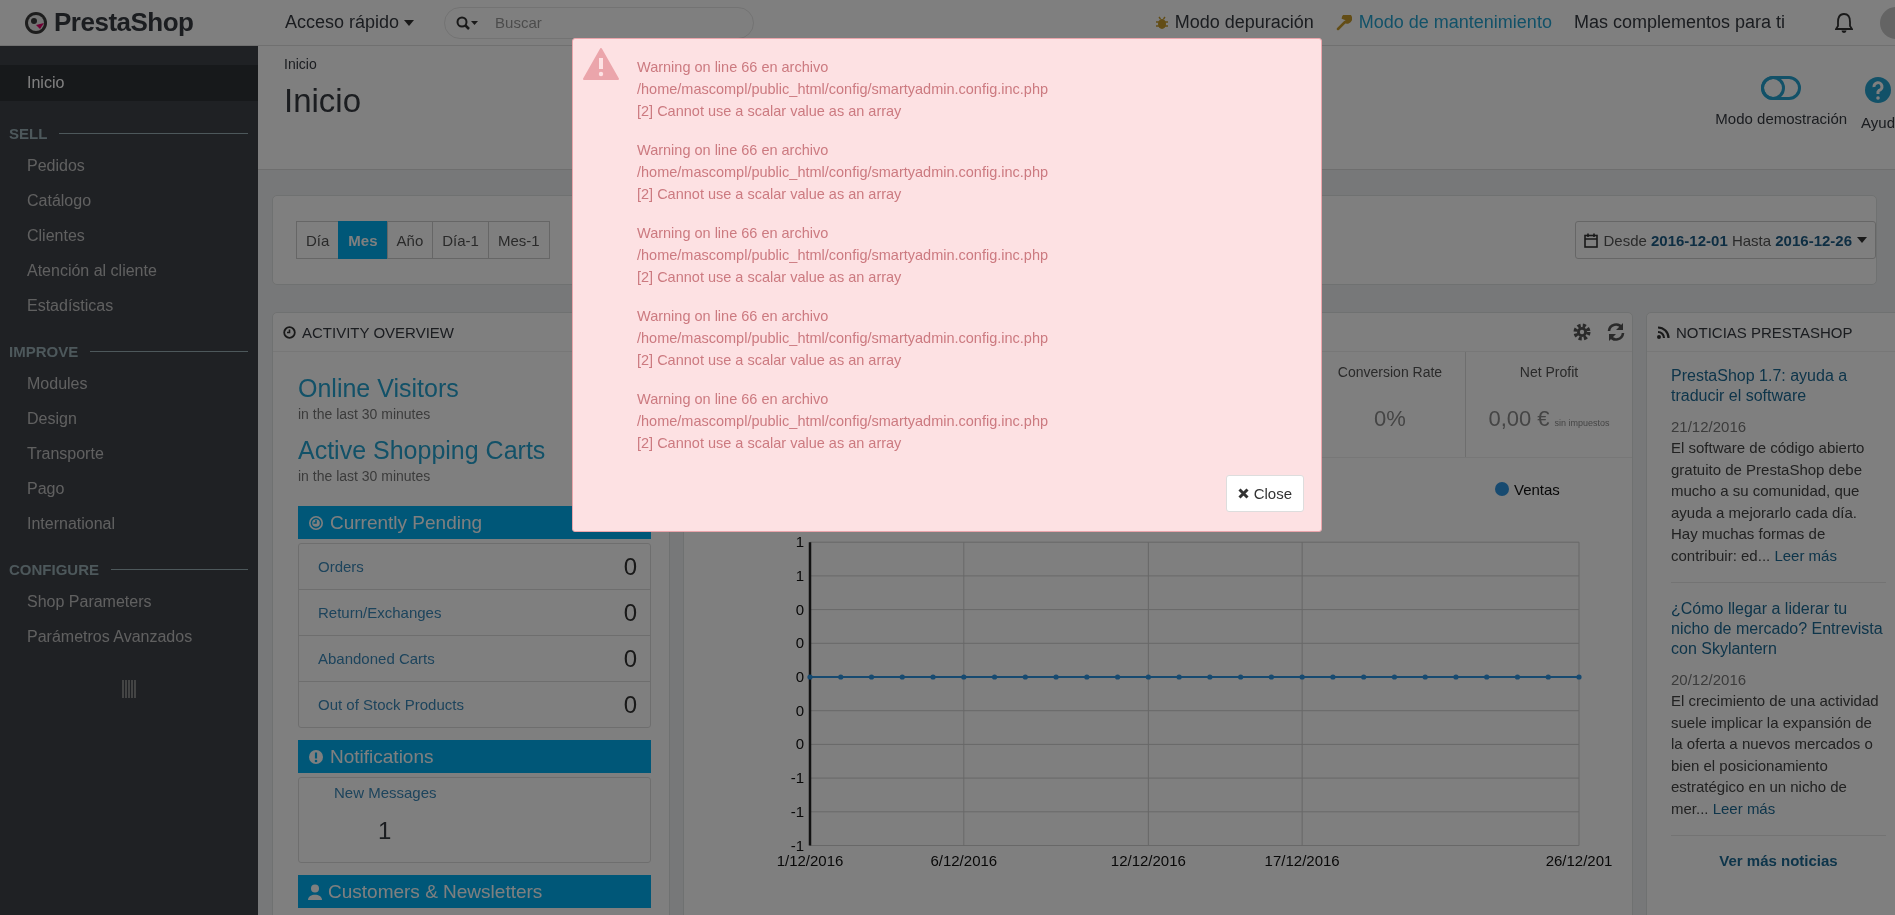  I want to click on news-excerpt: El crecimiento de una actividad suele implicar la expansión de la oferta a nuevos mercados o bien el posicionamiento estratégico en un nicho de mer... Leer más, so click(1775, 755).